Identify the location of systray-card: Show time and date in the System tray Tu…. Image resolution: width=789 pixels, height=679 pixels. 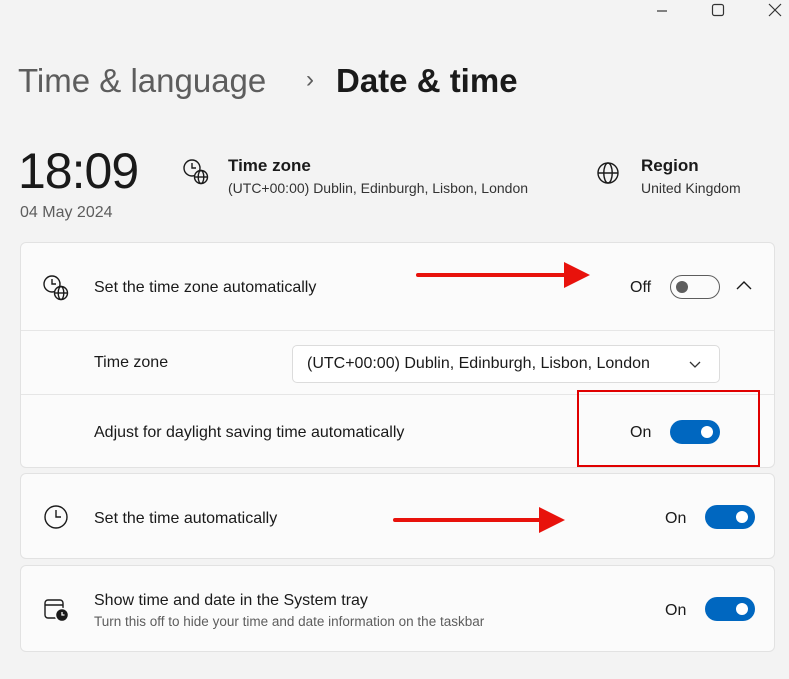
(397, 608).